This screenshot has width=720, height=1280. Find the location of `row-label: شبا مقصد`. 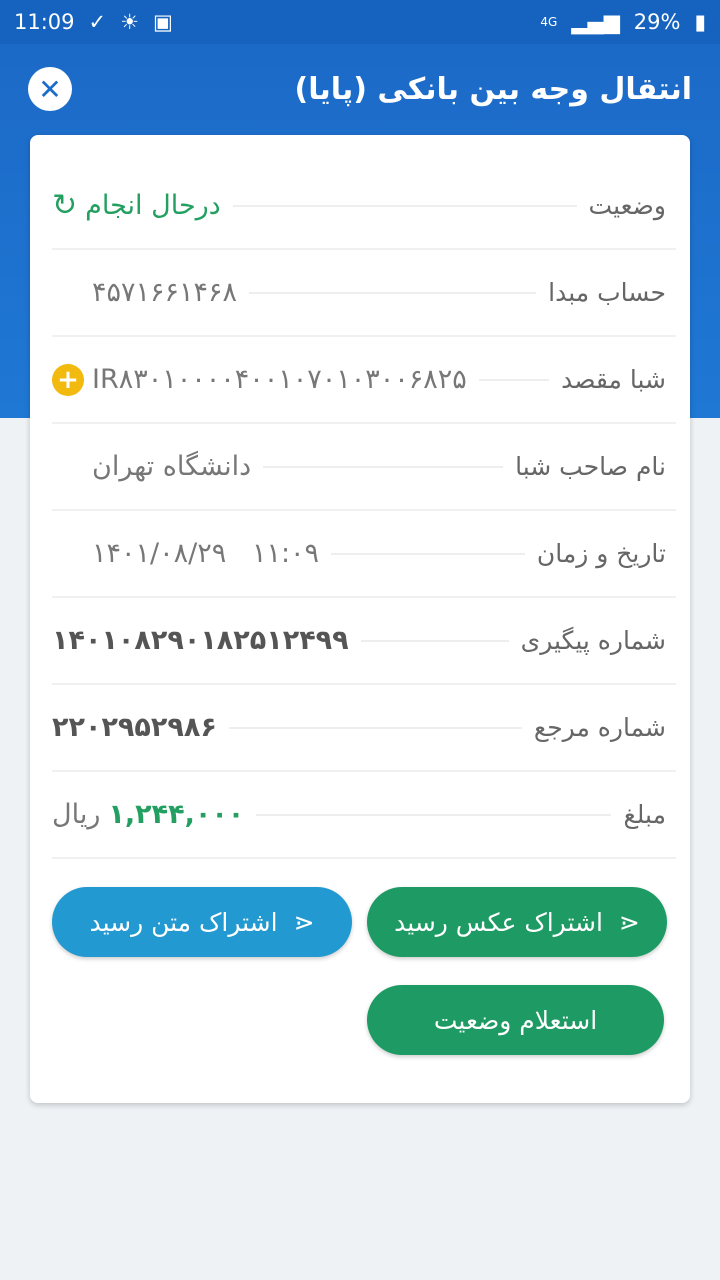

row-label: شبا مقصد is located at coordinates (613, 379).